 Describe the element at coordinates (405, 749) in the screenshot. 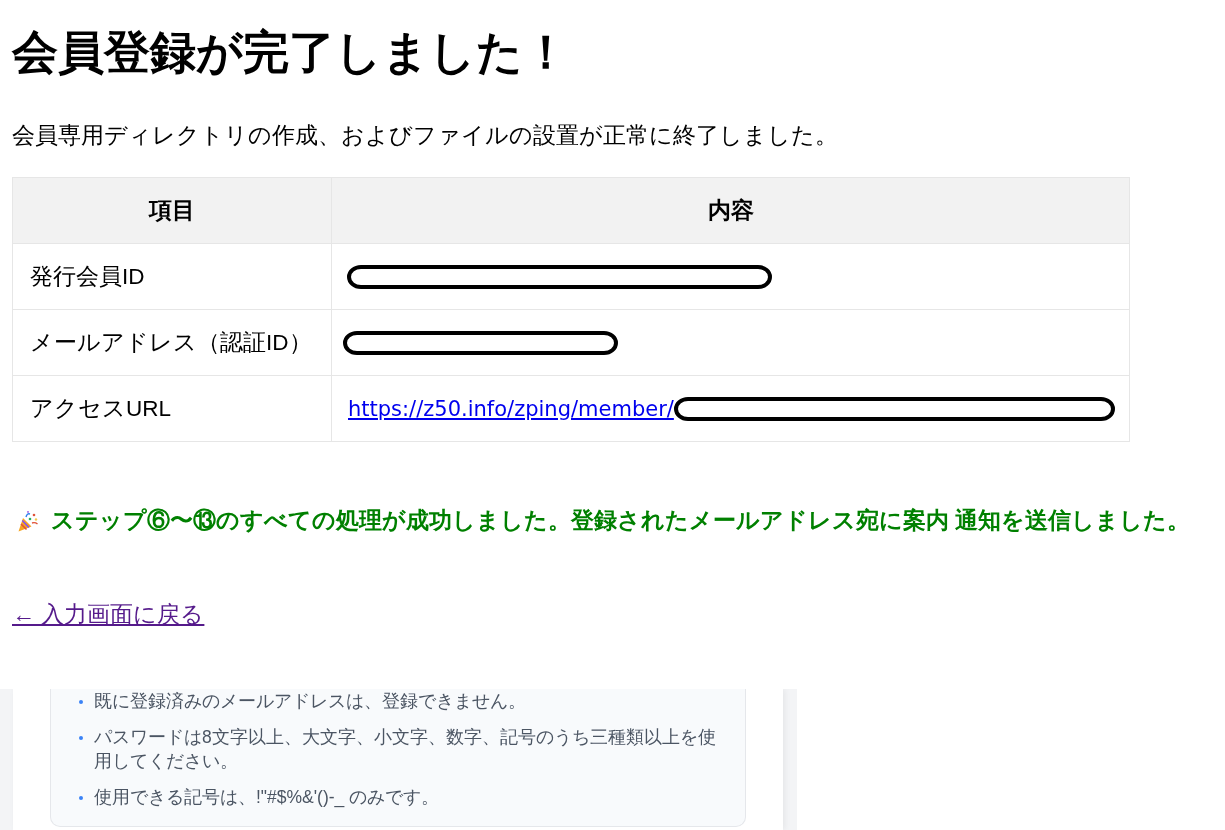

I see `note-text: パスワードは8文字以上、大文字、小文字、数字、記号のうち三種類以上を使用してください。` at that location.